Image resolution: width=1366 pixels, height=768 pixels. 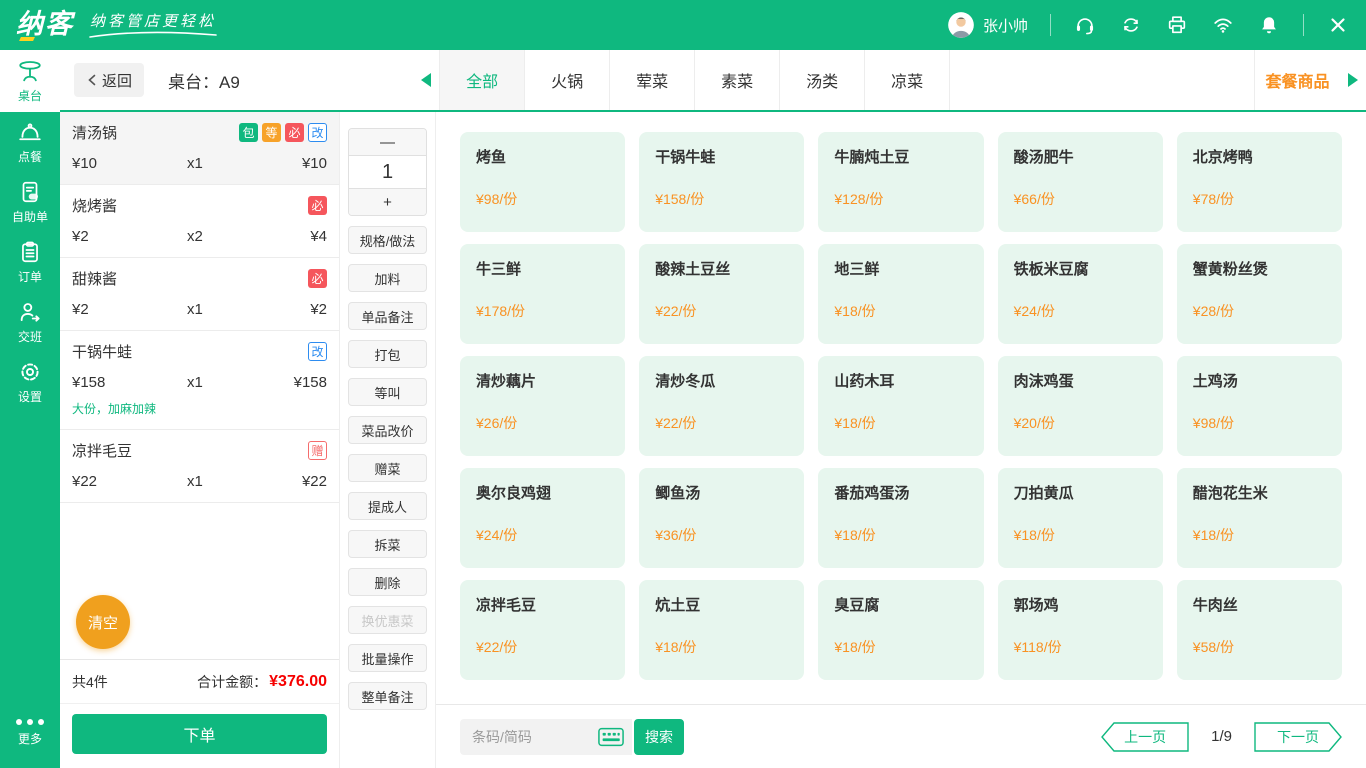 I want to click on cart-item-qty: x2, so click(x=195, y=236).